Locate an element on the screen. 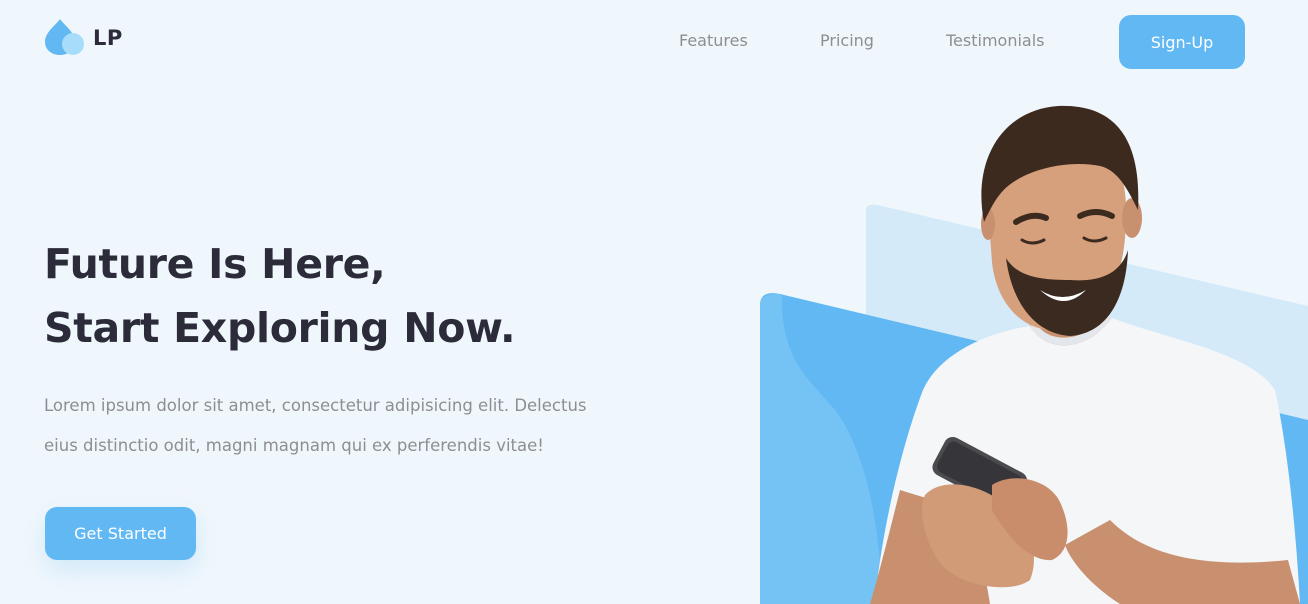 The image size is (1308, 604). nav-link-testimonials: Testimonials is located at coordinates (995, 40).